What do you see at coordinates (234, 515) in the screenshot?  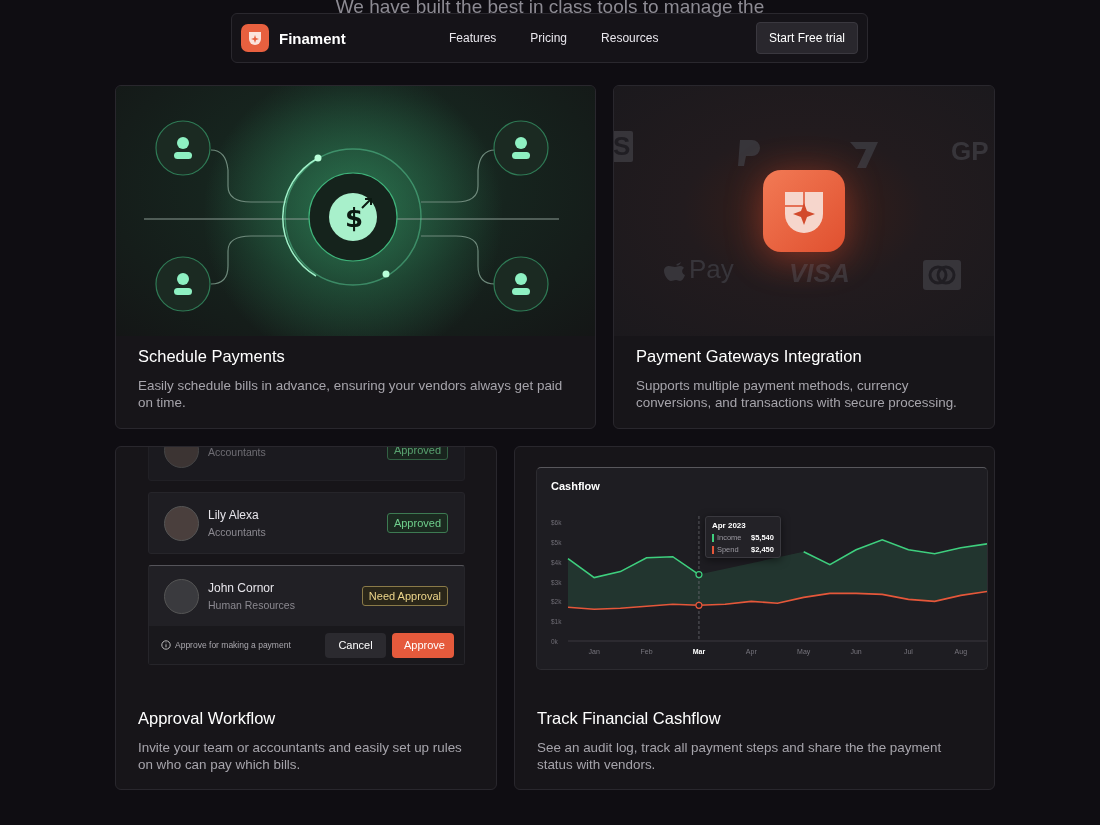 I see `person-name: Lily Alexa` at bounding box center [234, 515].